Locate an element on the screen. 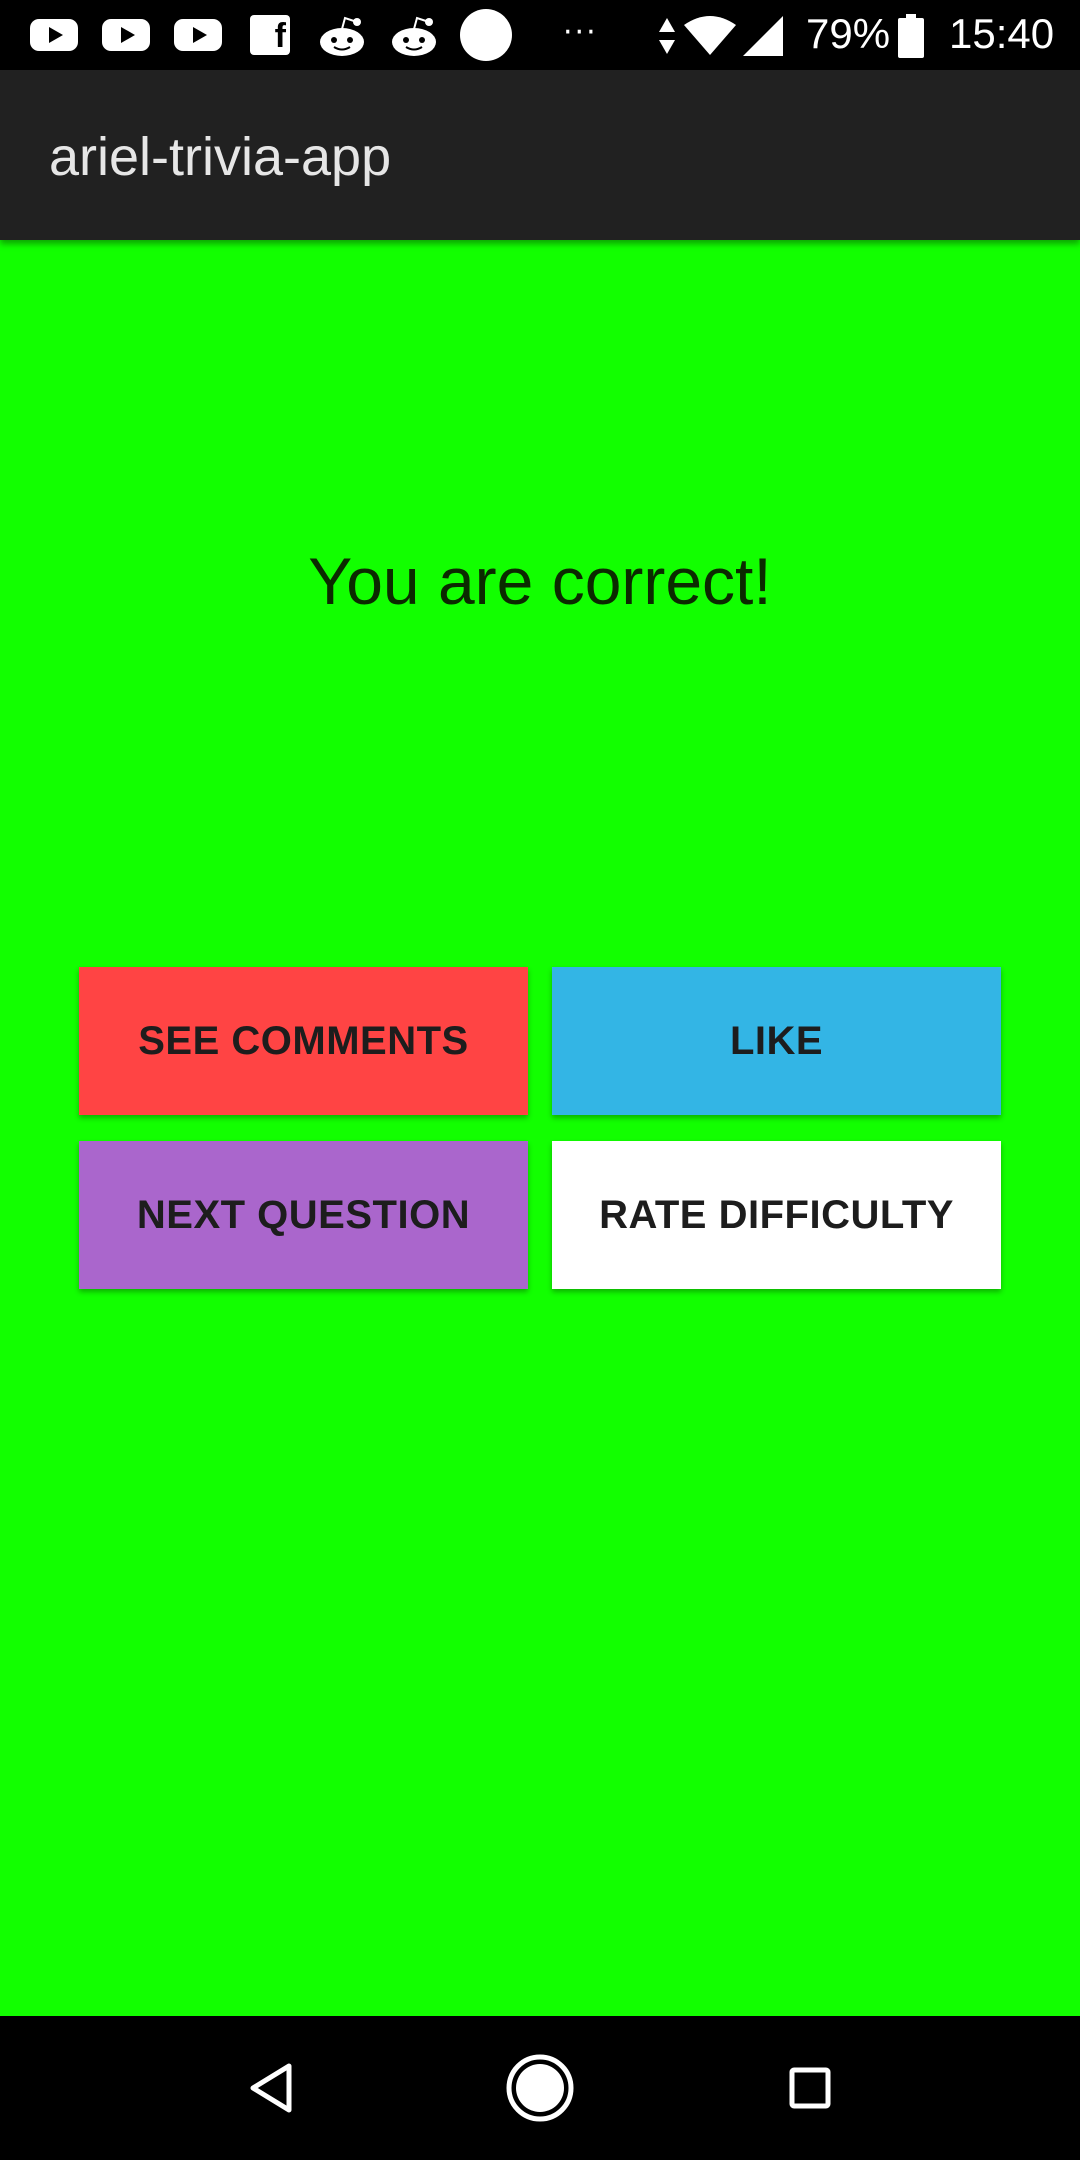 The image size is (1080, 2160). circle-icon is located at coordinates (486, 35).